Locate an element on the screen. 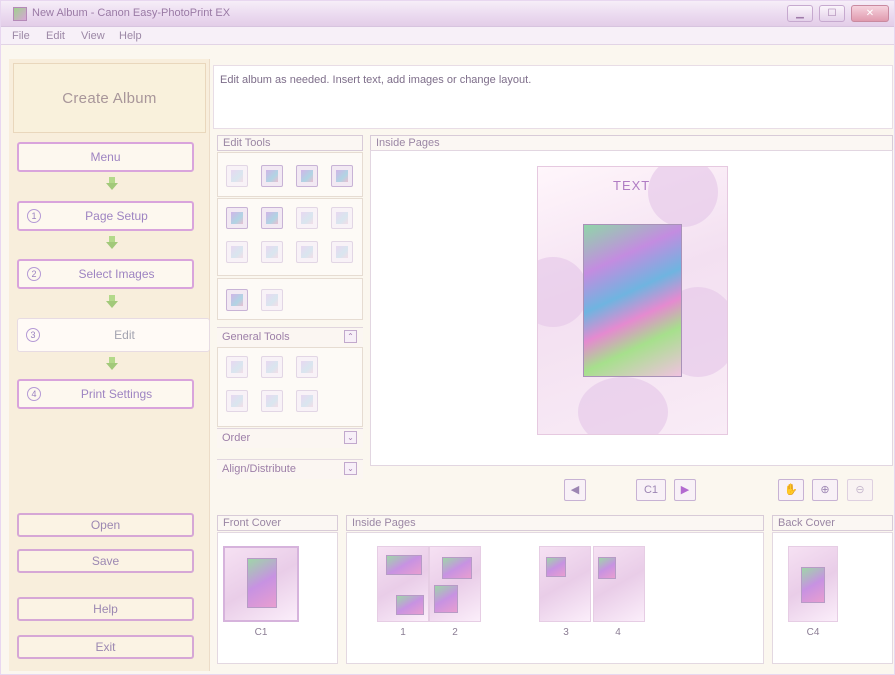 This screenshot has height=675, width=895. maximize-button: ☐ is located at coordinates (832, 13).